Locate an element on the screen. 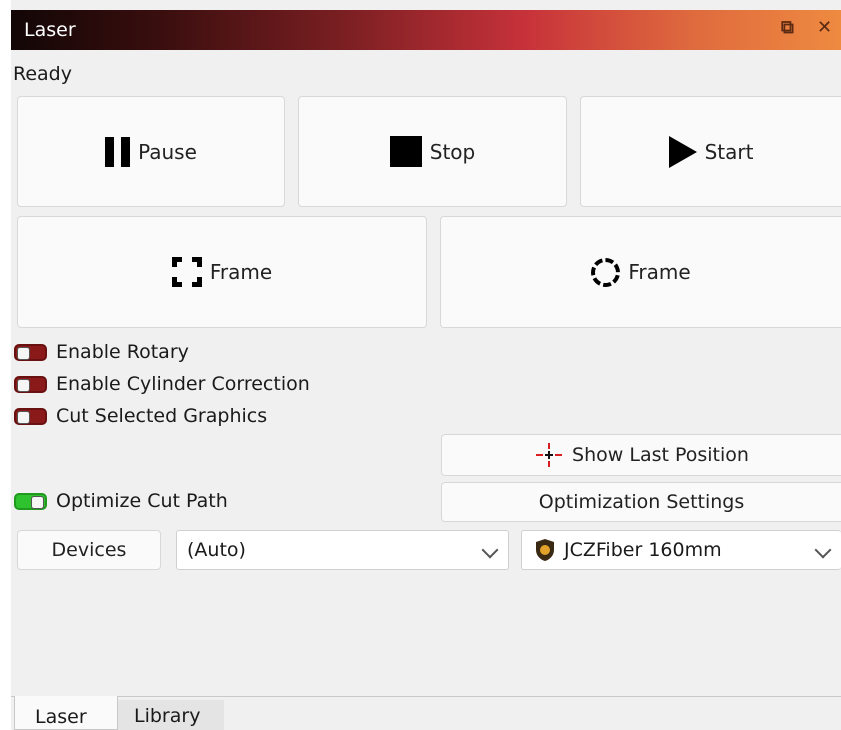 Image resolution: width=841 pixels, height=730 pixels. pause-button: Pause is located at coordinates (151, 151).